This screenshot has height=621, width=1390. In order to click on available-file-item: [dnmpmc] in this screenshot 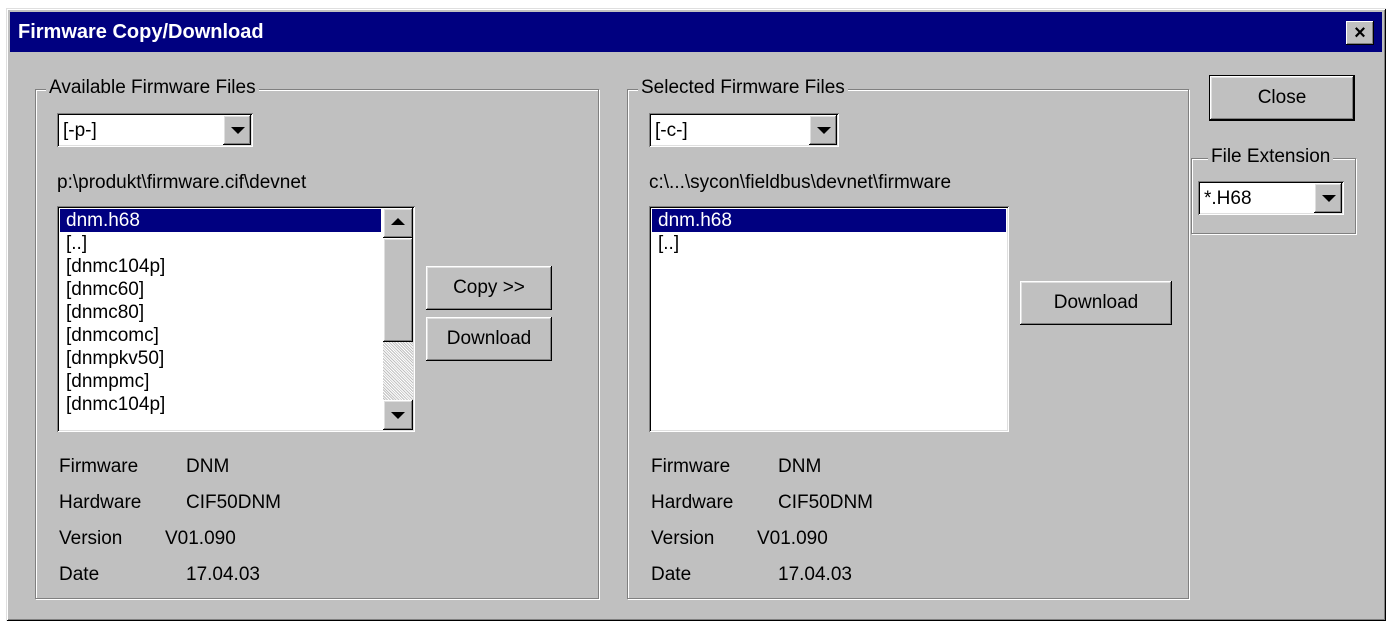, I will do `click(220, 381)`.